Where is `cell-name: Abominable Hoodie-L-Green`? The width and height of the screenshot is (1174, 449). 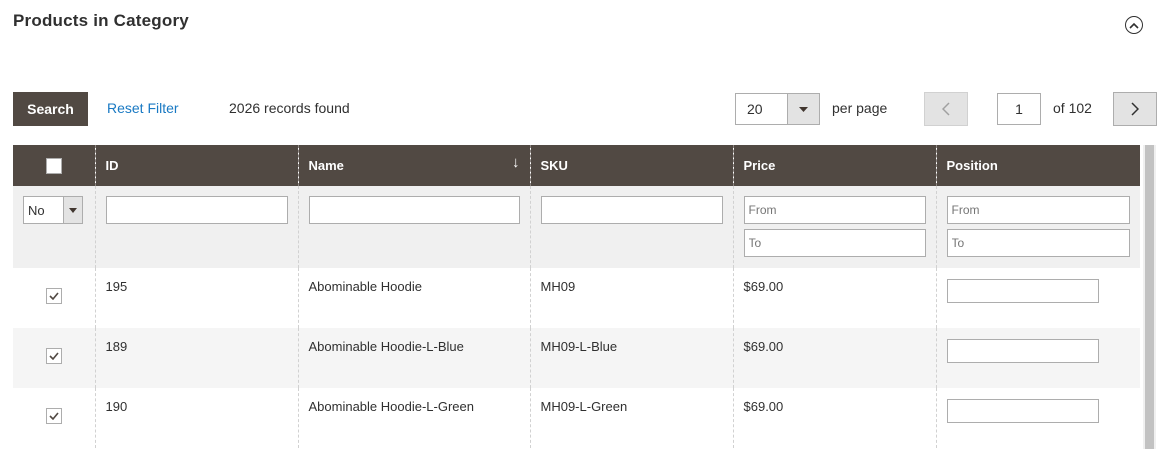
cell-name: Abominable Hoodie-L-Green is located at coordinates (413, 418).